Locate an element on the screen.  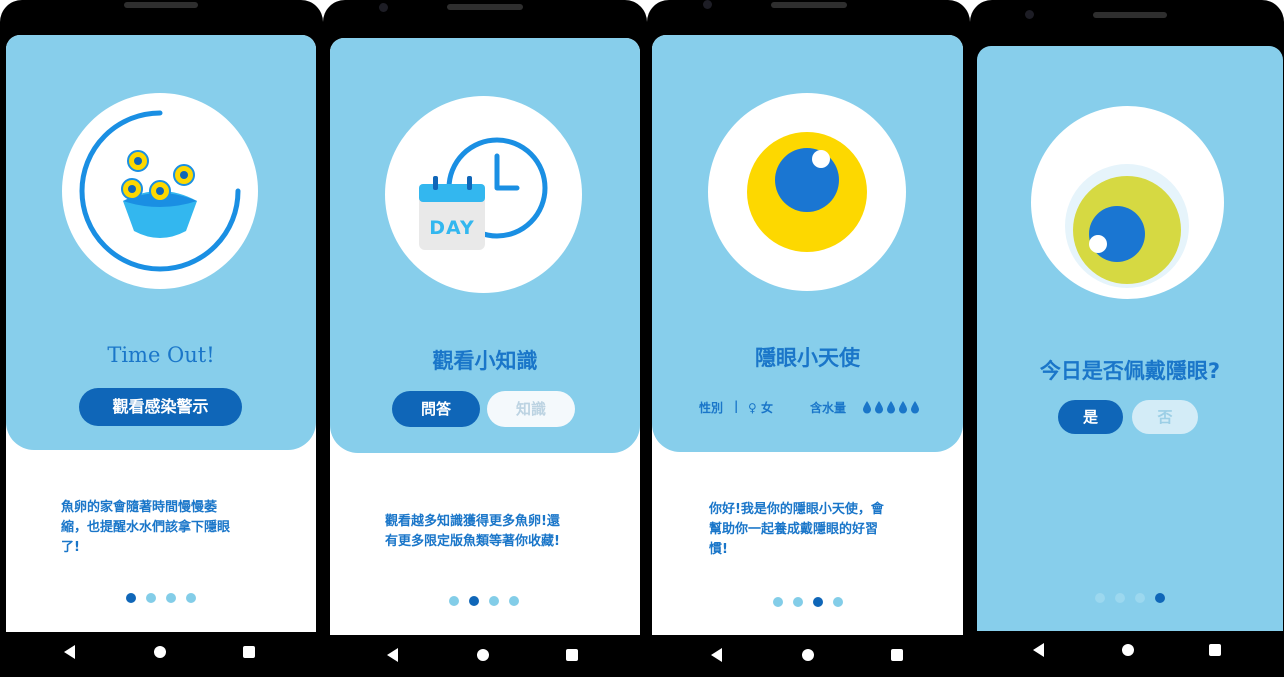
description-line: 有更多限定版魚類等著你收藏! is located at coordinates (472, 541).